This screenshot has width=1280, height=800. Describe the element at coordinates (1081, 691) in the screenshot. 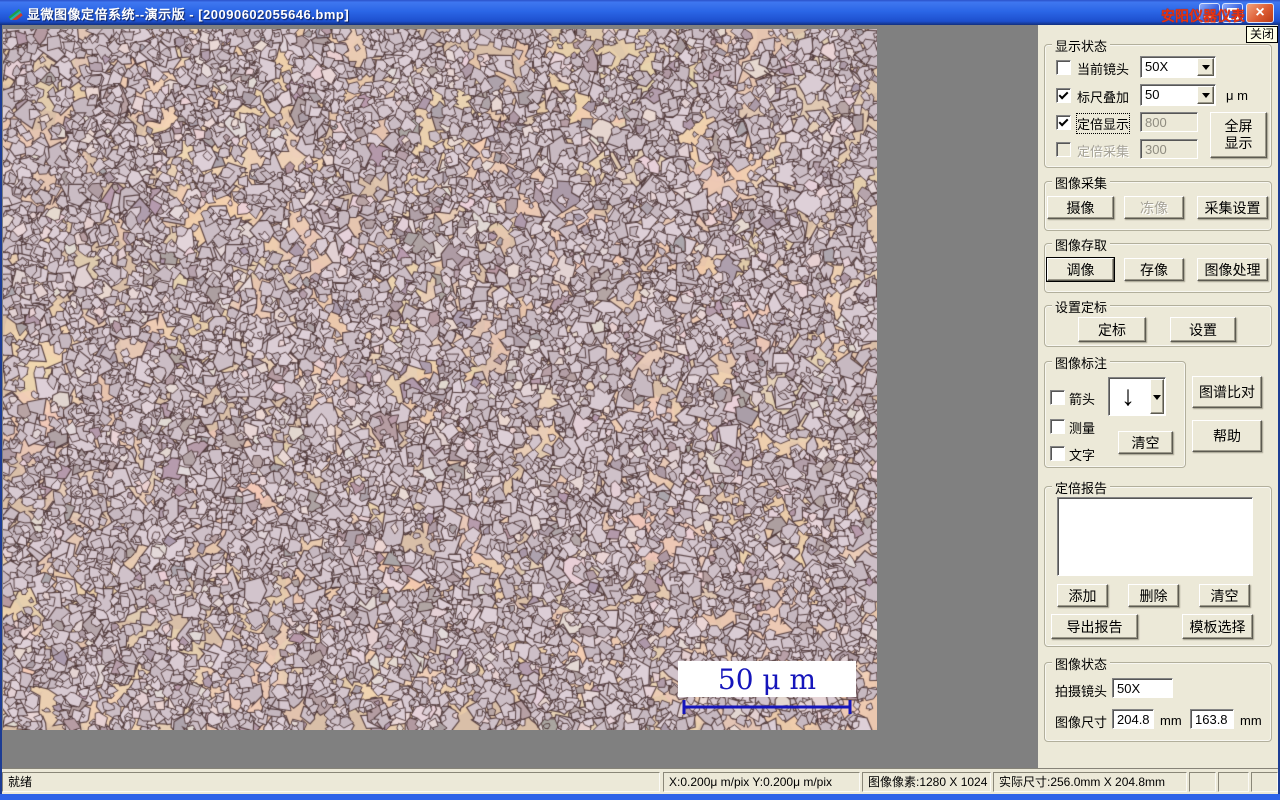

I see `capture-lens-label: 拍摄镜头` at that location.